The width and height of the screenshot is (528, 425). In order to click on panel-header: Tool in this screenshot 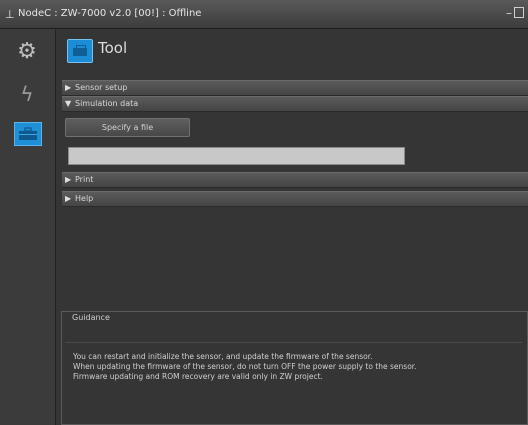, I will do `click(292, 52)`.